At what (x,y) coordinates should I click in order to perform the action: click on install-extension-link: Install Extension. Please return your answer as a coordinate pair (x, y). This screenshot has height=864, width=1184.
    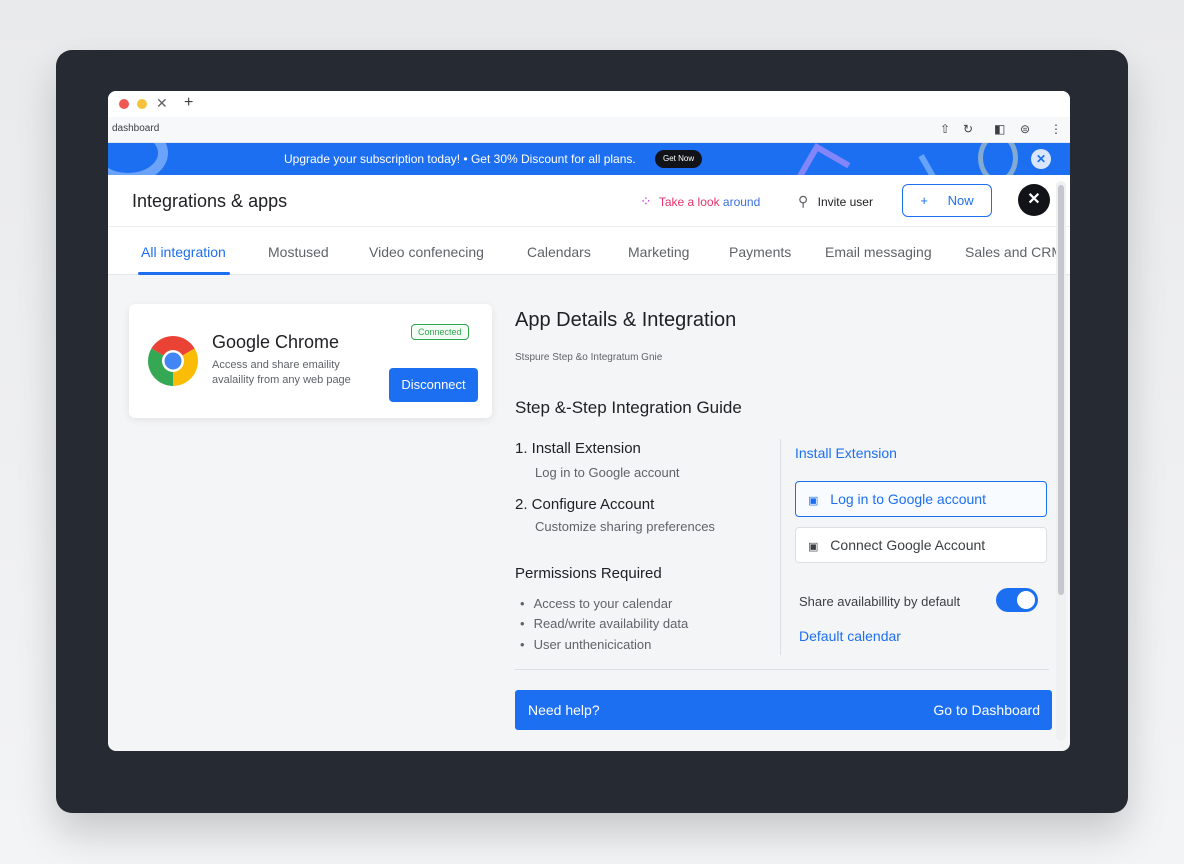
    Looking at the image, I should click on (846, 453).